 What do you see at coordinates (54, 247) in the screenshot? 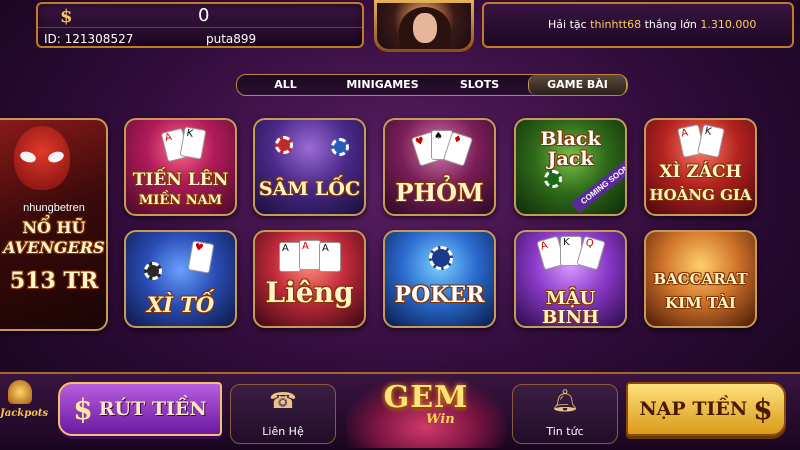
I see `featured-subtitle: AVENGERS` at bounding box center [54, 247].